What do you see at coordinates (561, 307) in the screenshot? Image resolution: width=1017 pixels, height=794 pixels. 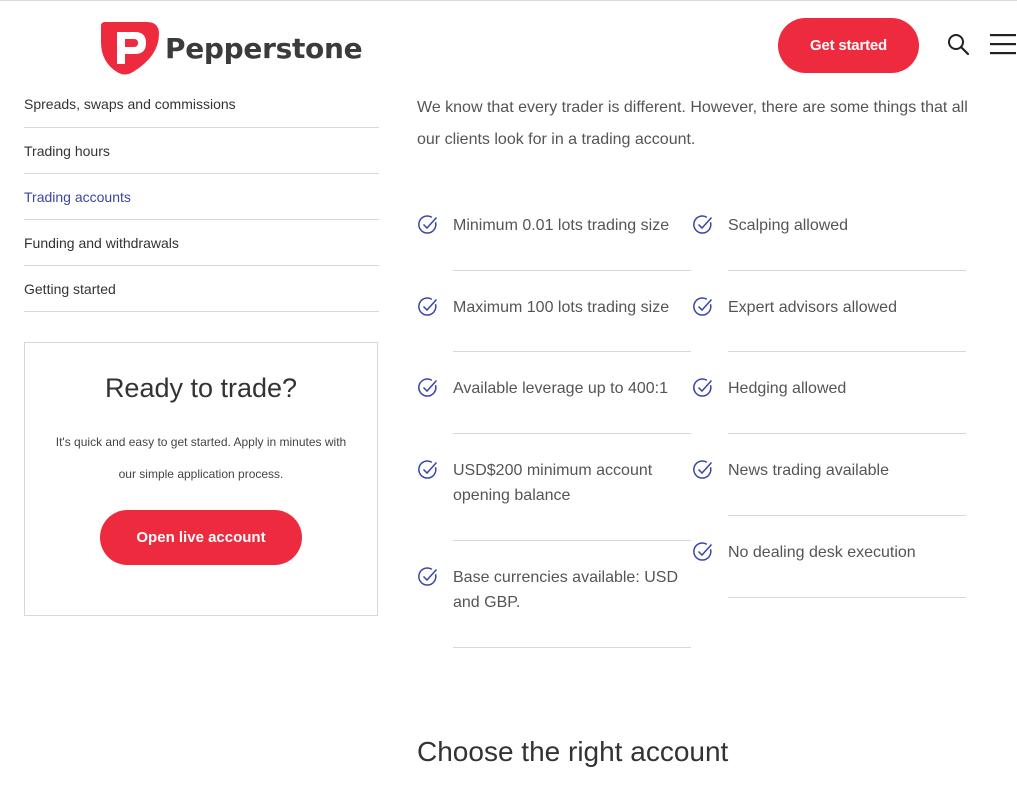 I see `feature-label: Maximum 100 lots trading size` at bounding box center [561, 307].